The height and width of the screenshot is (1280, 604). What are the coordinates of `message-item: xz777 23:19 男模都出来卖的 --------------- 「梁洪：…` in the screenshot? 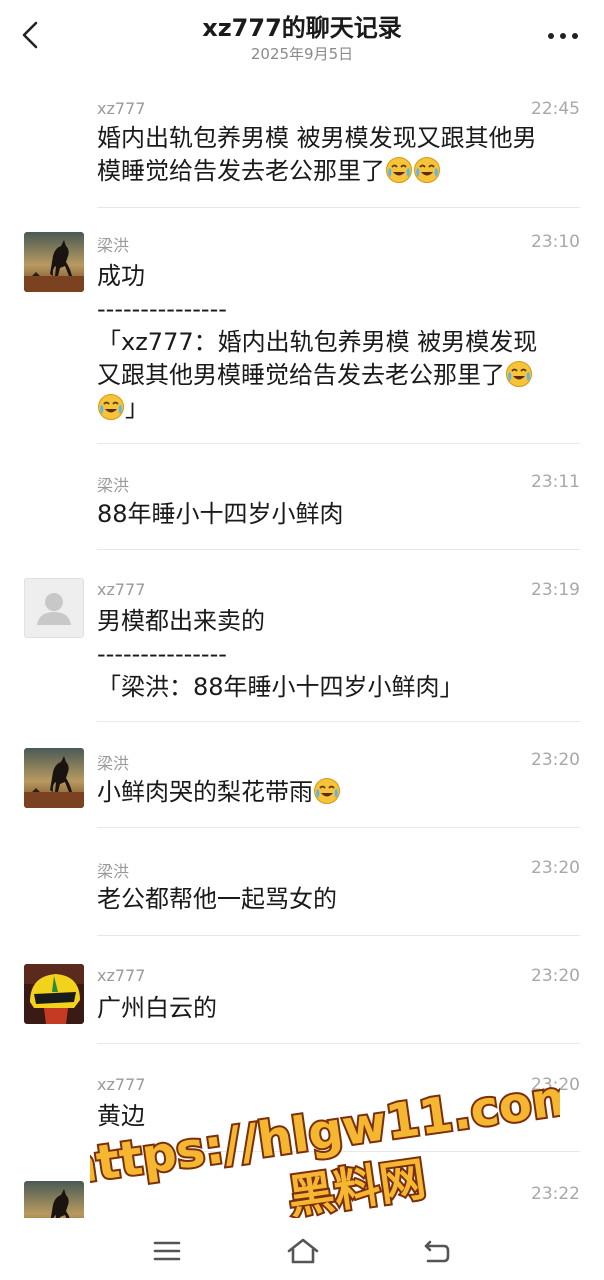 It's located at (302, 636).